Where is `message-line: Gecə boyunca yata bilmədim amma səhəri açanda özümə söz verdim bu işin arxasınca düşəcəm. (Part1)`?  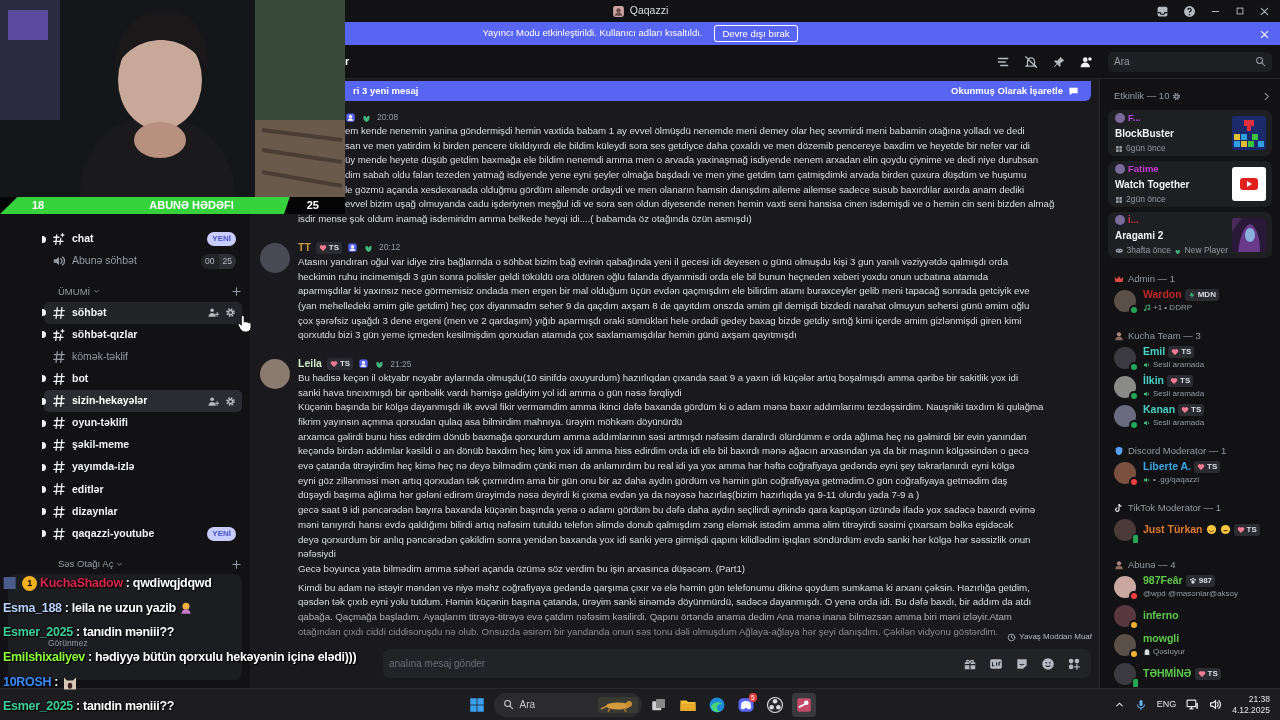 message-line: Gecə boyunca yata bilmədim amma səhəri açanda özümə söz verdim bu işin arxasınca düşəcəm. (Part1) is located at coordinates (521, 568).